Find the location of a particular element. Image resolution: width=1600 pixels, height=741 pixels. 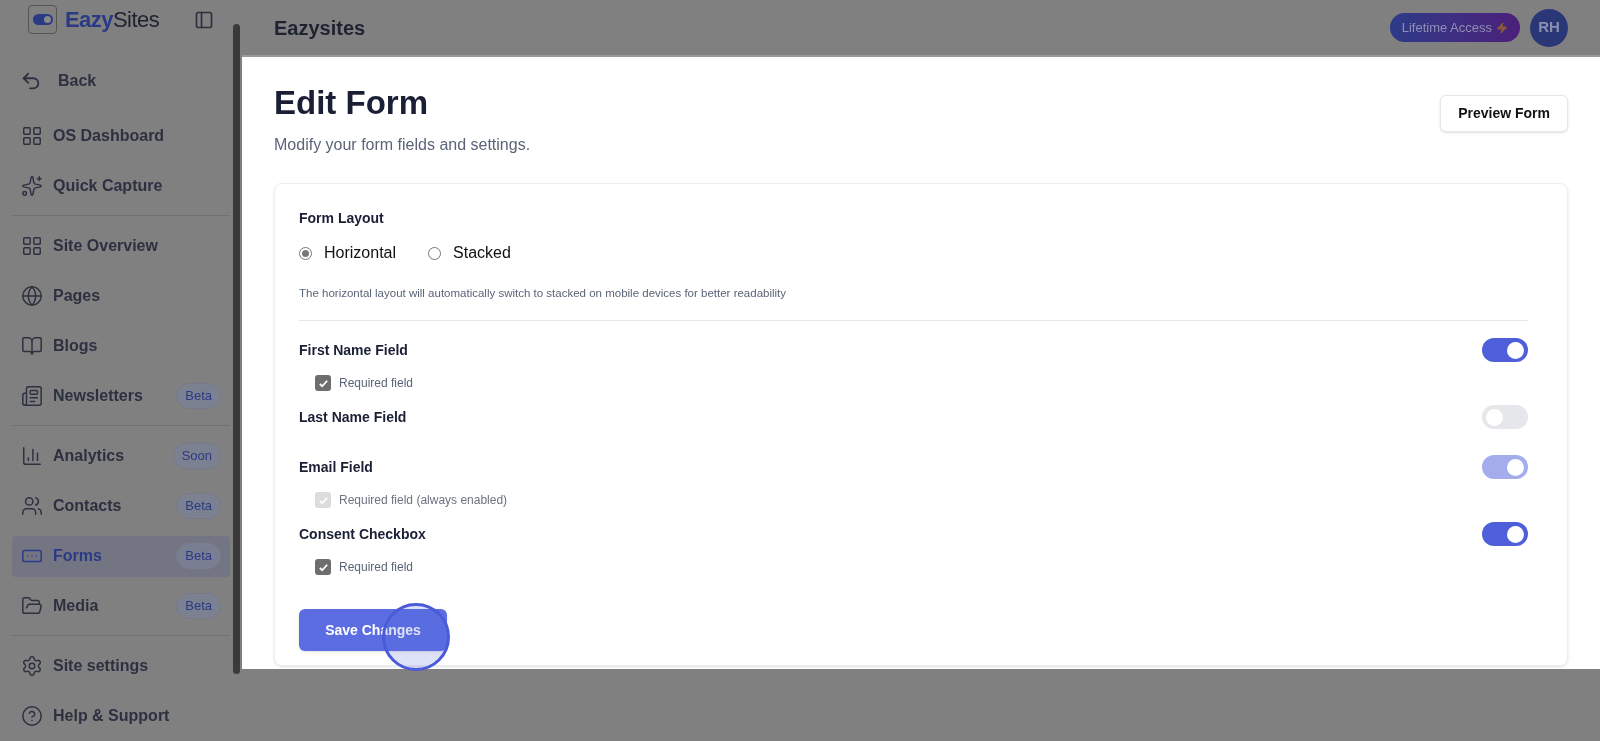

page-title: Edit Form is located at coordinates (351, 103).